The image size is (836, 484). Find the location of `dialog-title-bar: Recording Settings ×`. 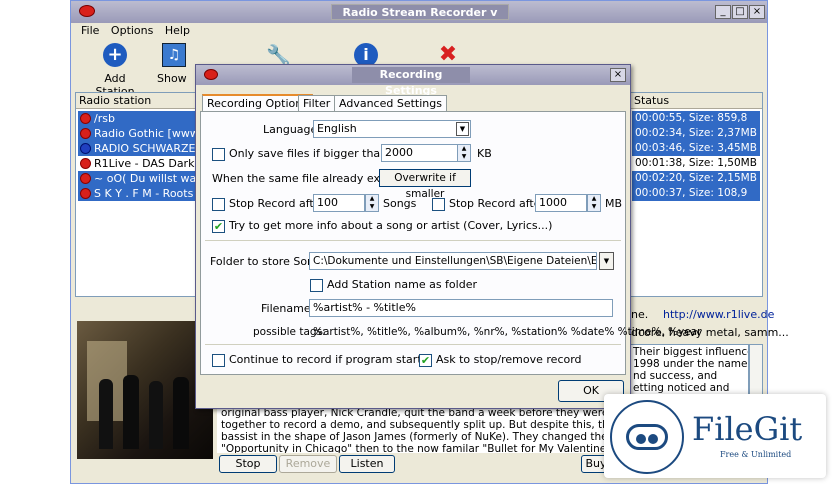

dialog-title-bar: Recording Settings × is located at coordinates (413, 81).